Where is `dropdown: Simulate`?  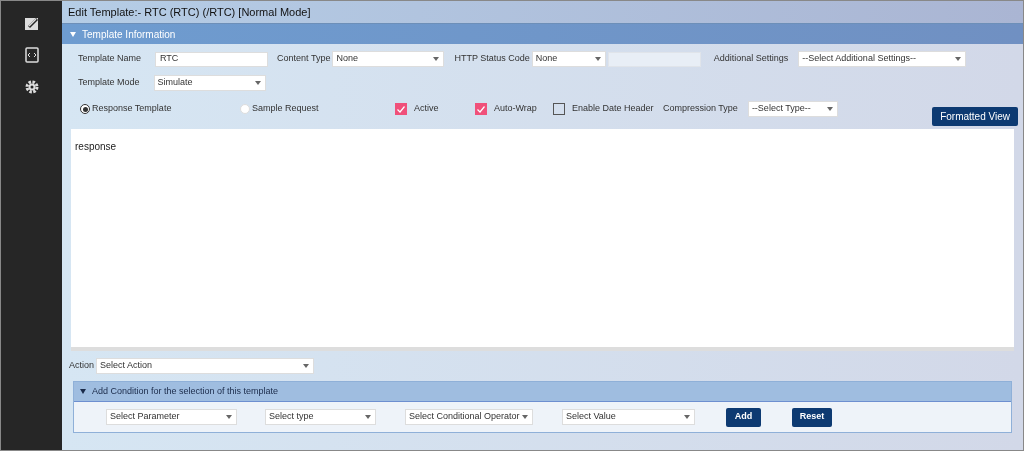 dropdown: Simulate is located at coordinates (209, 83).